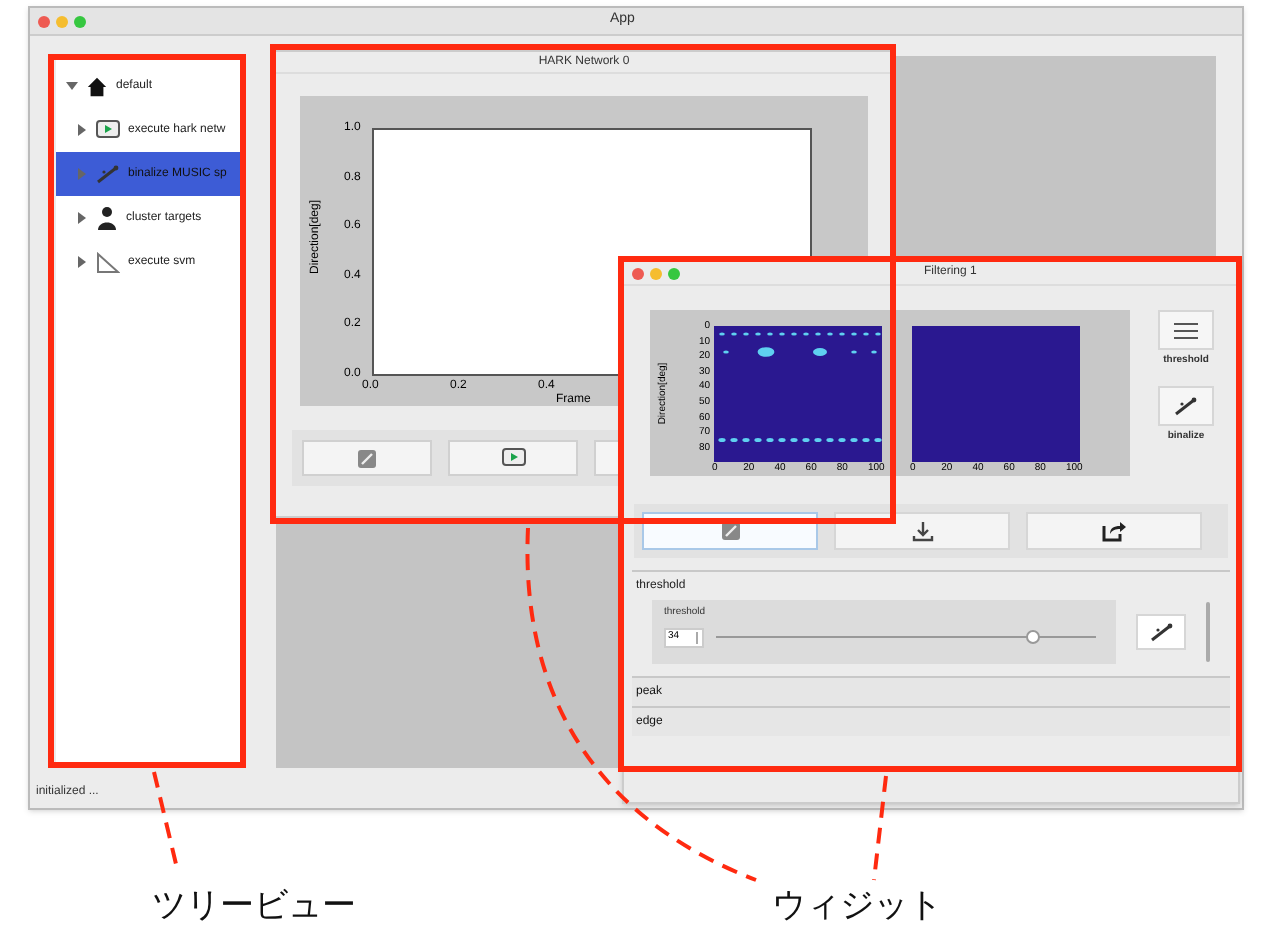  I want to click on annotation-label: ツリービュー, so click(254, 907).